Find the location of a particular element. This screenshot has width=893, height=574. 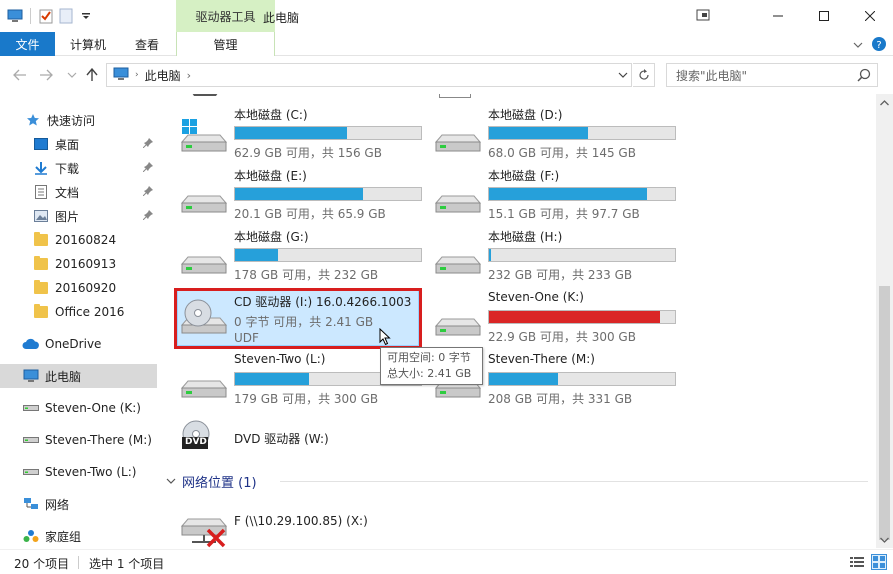

sidebar-item-pictures: 图片 is located at coordinates (78, 216).